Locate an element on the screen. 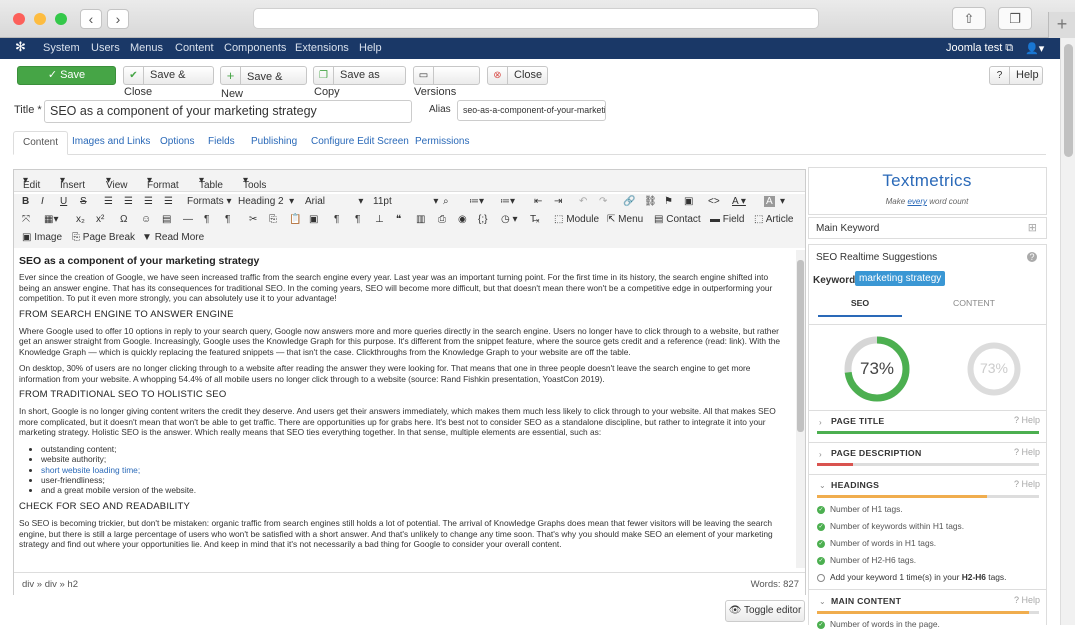 Image resolution: width=1075 pixels, height=629 pixels. section-main-content: MAIN CONTENT is located at coordinates (866, 601).